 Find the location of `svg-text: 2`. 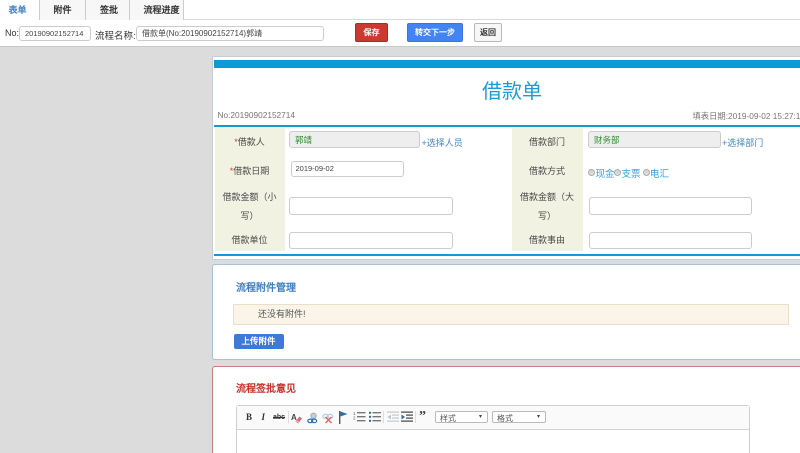

svg-text: 2 is located at coordinates (354, 418).